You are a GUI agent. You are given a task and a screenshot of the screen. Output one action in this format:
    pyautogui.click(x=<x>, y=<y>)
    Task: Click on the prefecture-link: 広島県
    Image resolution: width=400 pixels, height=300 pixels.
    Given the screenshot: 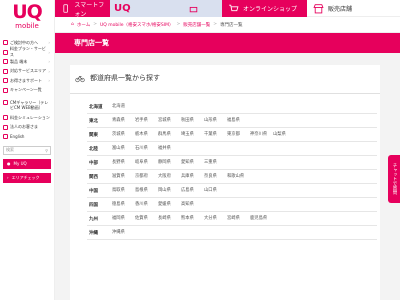 What is the action you would take?
    pyautogui.click(x=192, y=190)
    